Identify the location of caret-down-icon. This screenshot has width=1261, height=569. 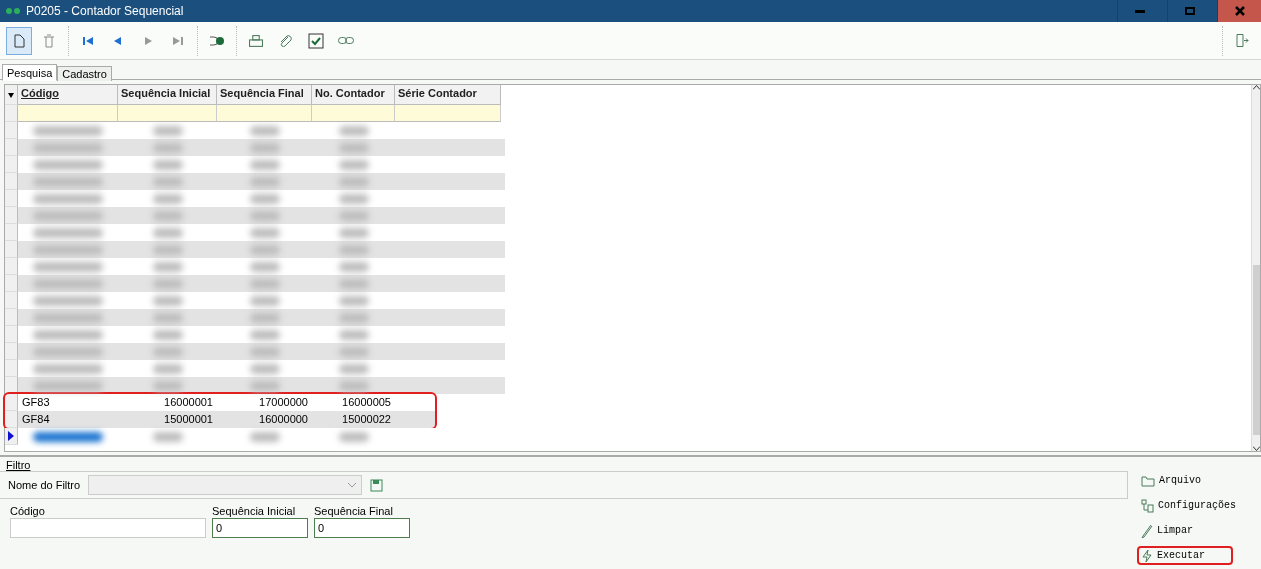
(11, 94).